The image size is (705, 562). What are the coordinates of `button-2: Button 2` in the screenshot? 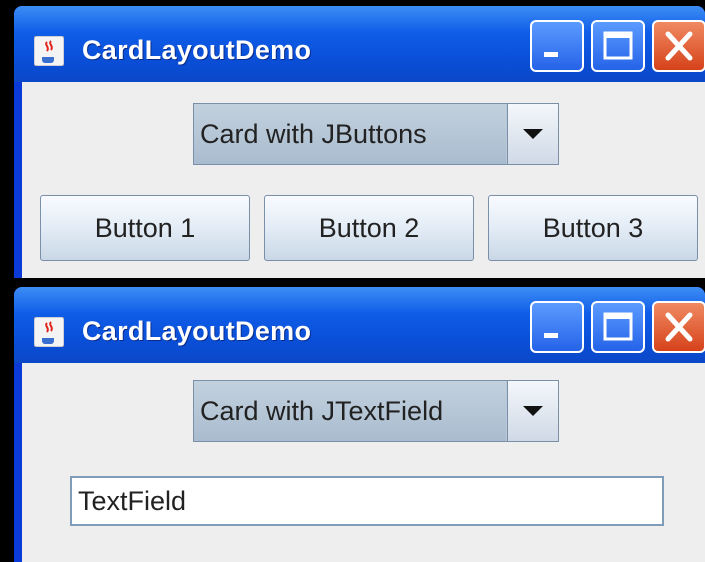 It's located at (369, 228).